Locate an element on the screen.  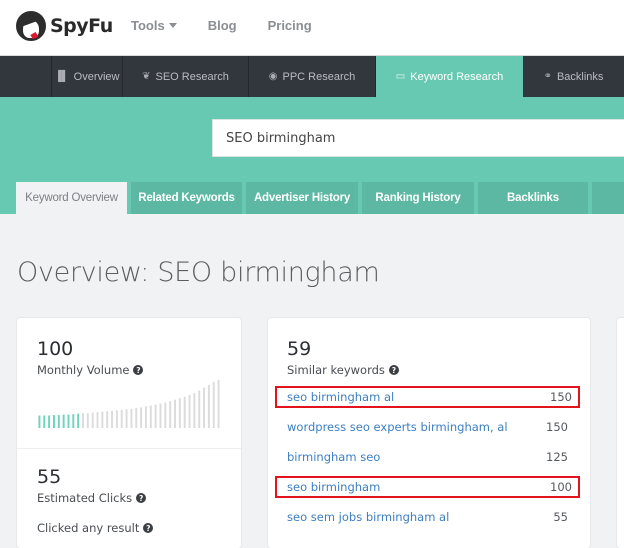
logo-text: SpyFu is located at coordinates (81, 26).